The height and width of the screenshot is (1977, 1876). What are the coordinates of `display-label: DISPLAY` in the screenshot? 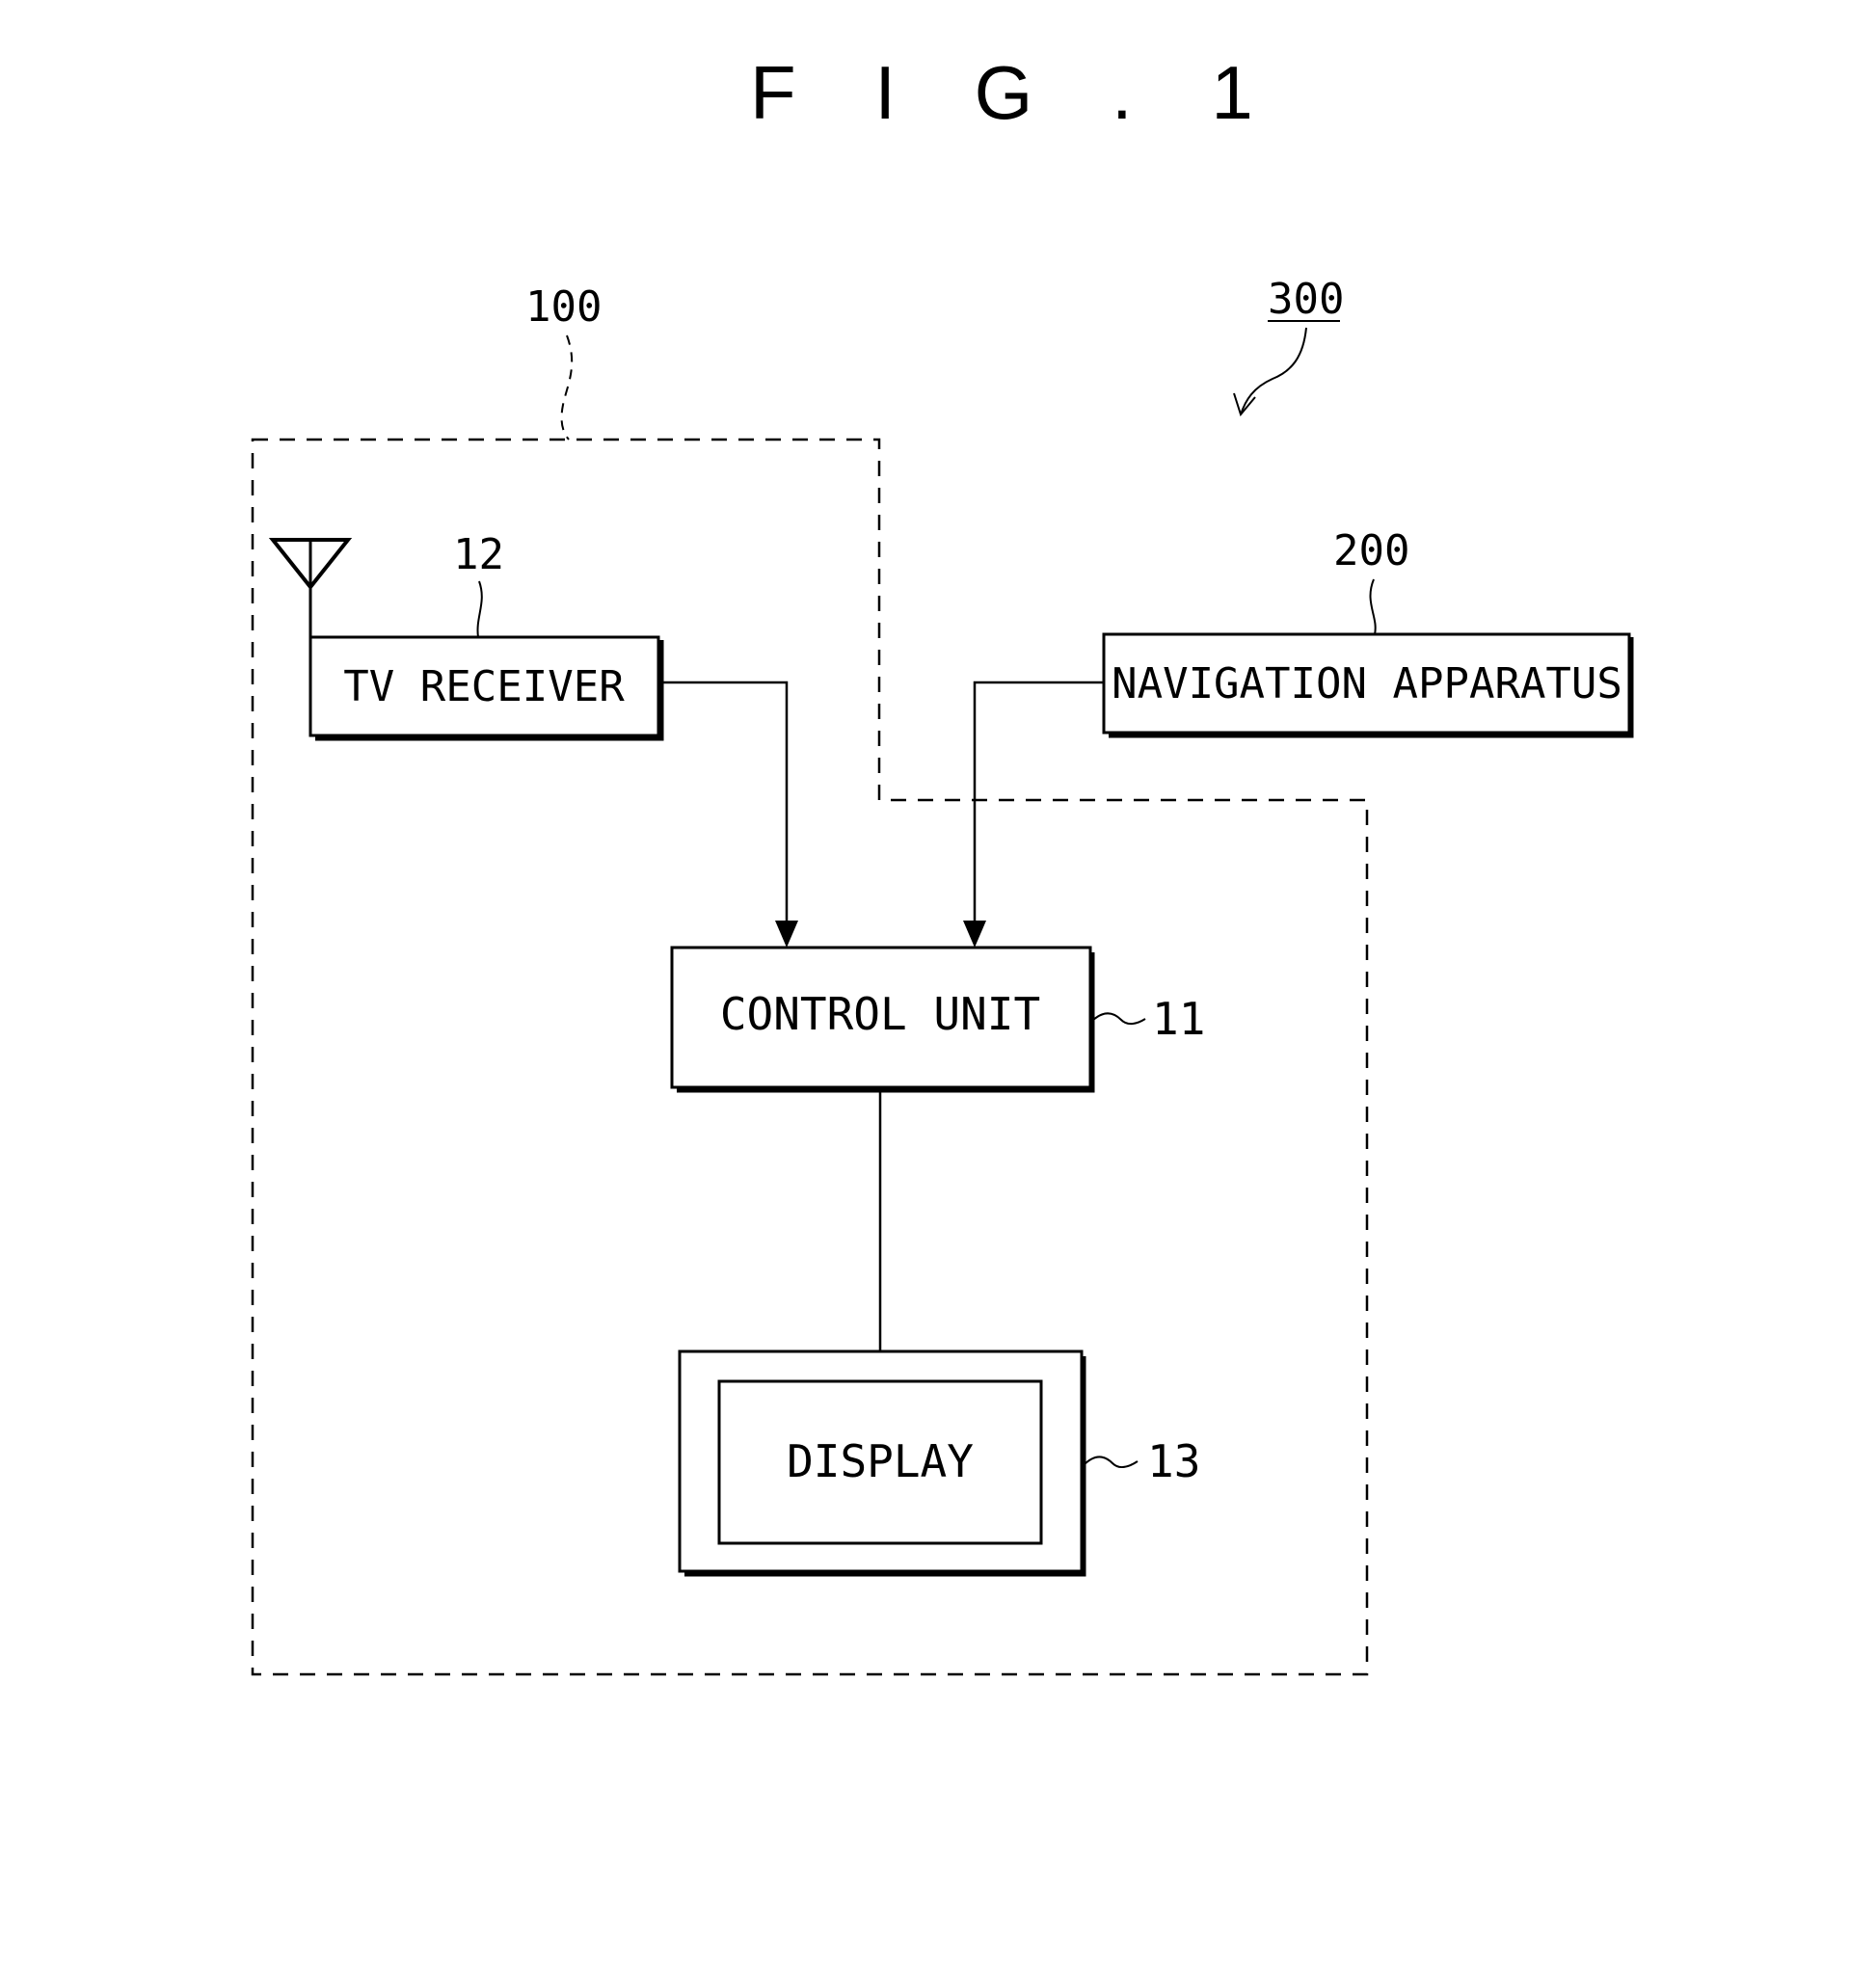 It's located at (880, 1461).